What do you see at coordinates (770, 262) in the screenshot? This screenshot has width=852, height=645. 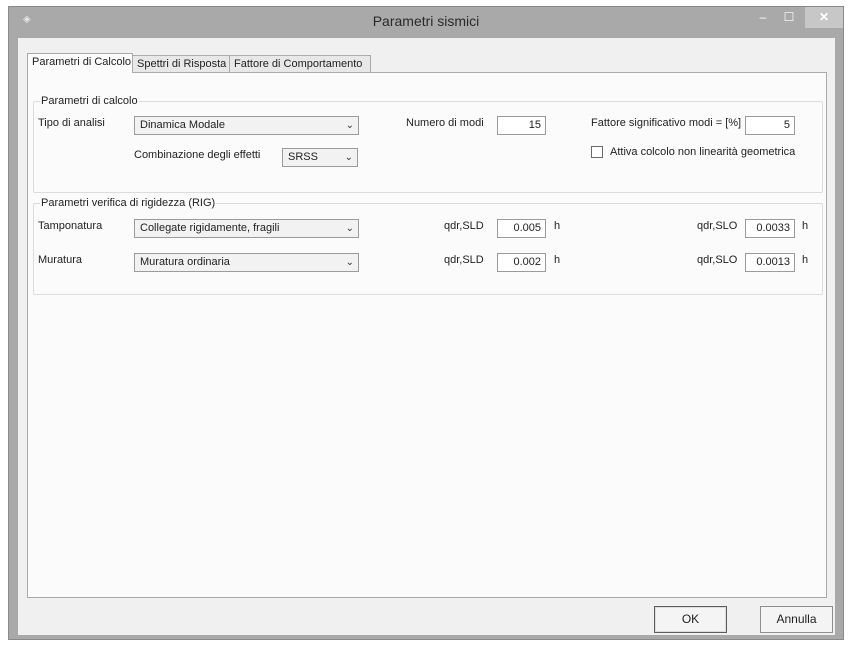 I see `masonry-slo-input: 0.0013` at bounding box center [770, 262].